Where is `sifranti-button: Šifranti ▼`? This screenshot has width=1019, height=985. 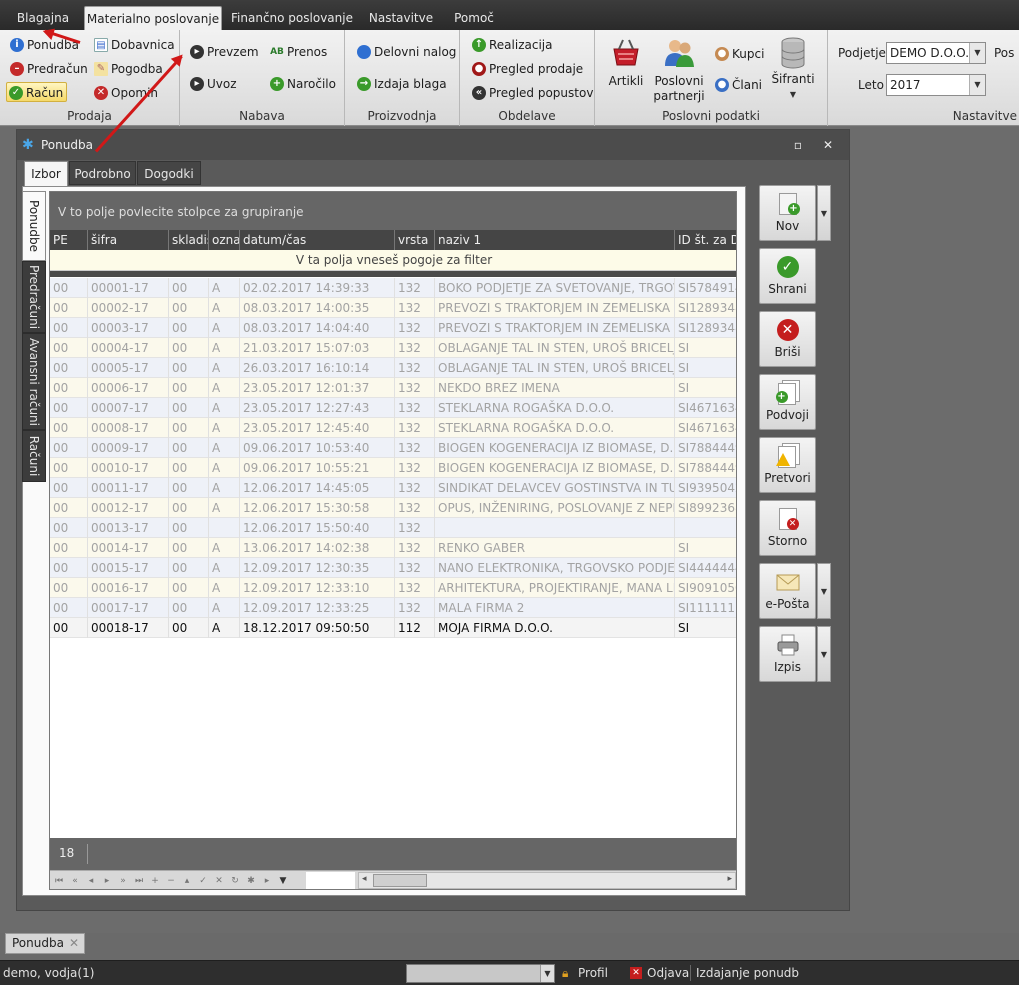
sifranti-button: Šifranti ▼ is located at coordinates (793, 69).